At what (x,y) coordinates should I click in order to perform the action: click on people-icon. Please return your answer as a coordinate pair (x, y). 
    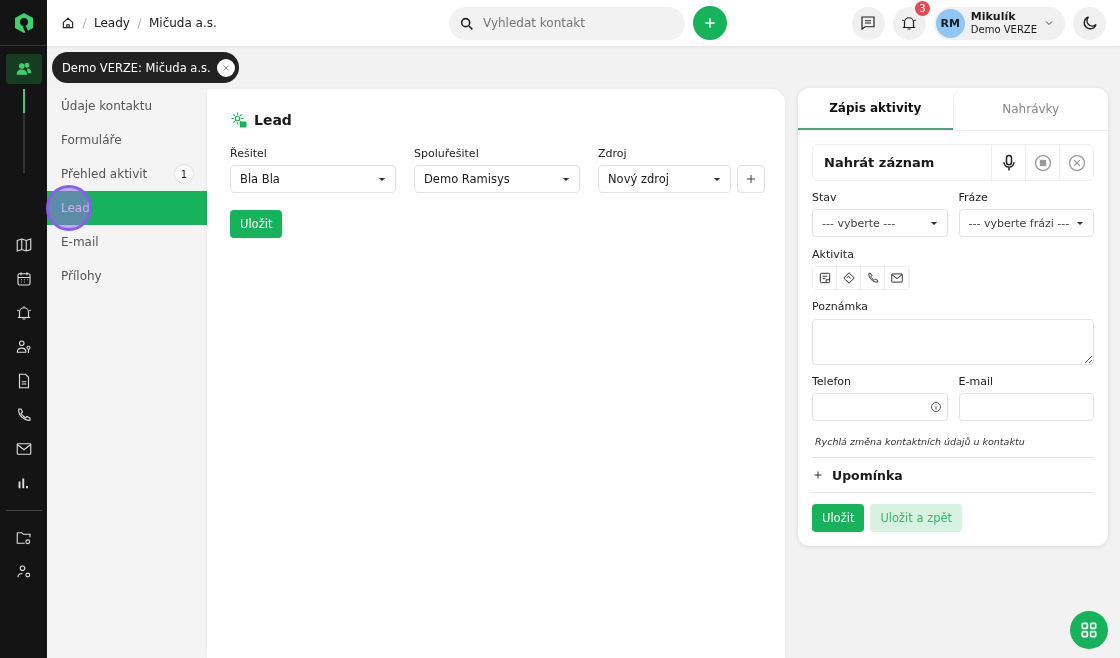
    Looking at the image, I should click on (23, 69).